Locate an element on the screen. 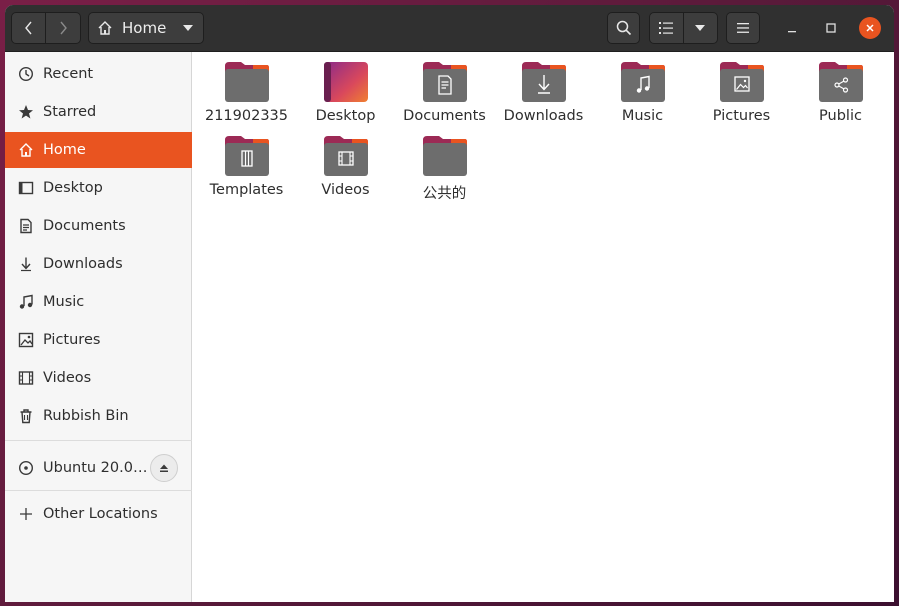 This screenshot has width=899, height=606. navigation-buttons is located at coordinates (46, 28).